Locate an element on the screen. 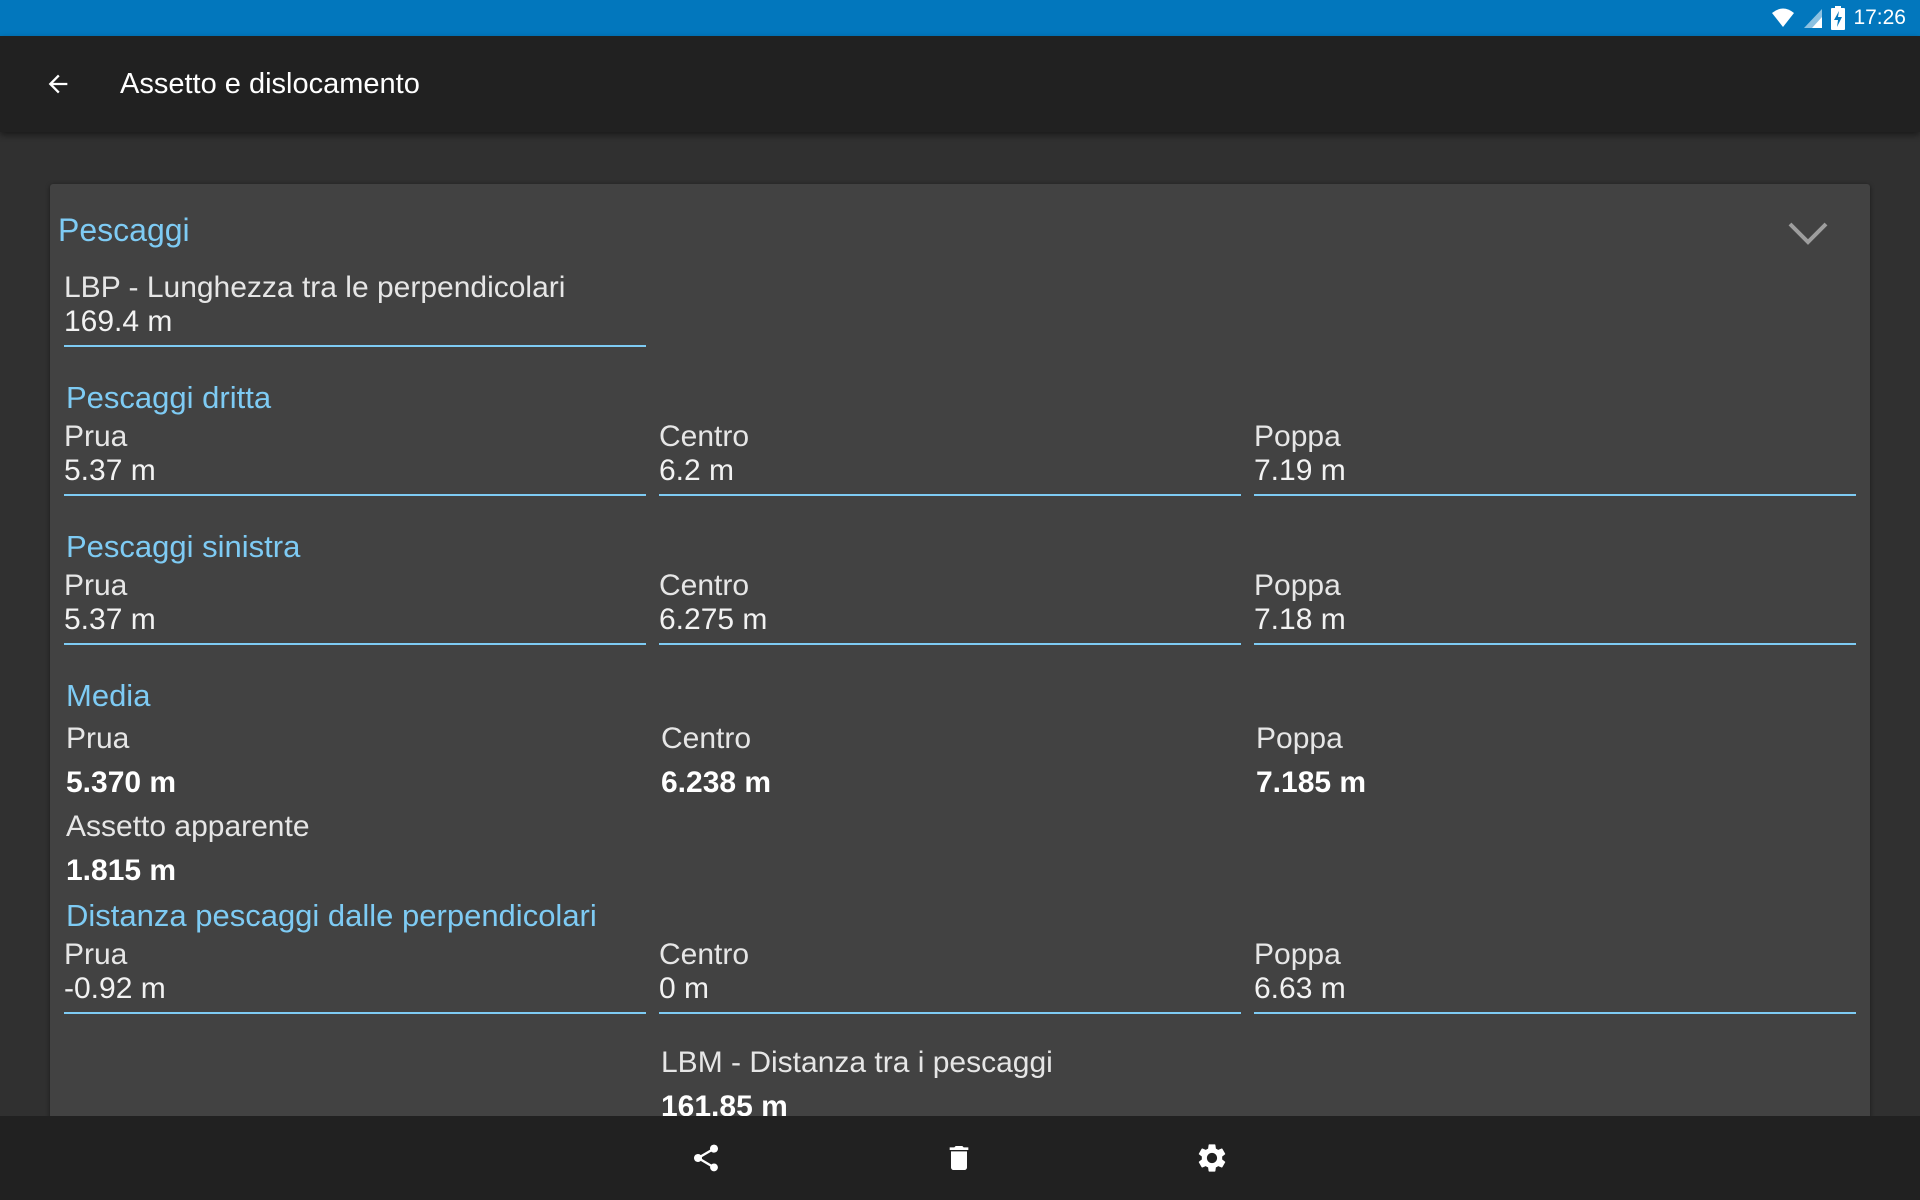  wifi-icon is located at coordinates (1783, 17).